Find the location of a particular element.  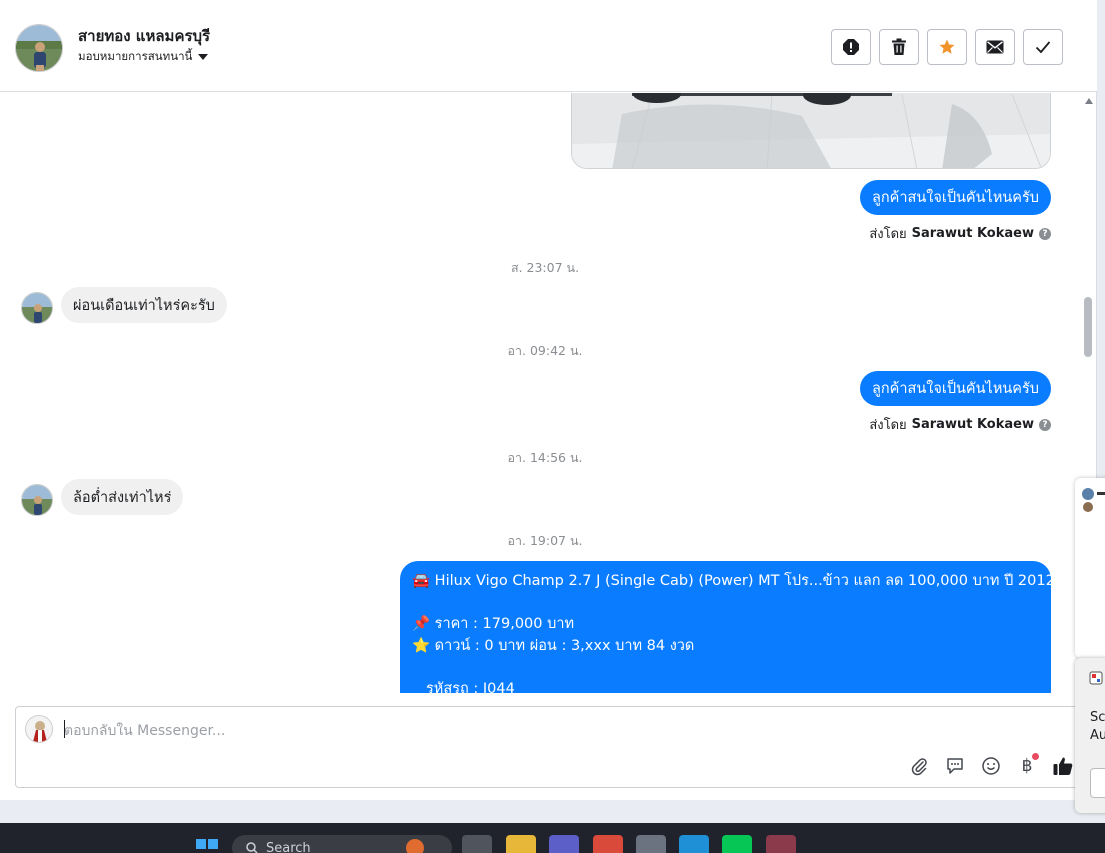

incoming-message: ล้อต่ำส่งเท่าไหร่ is located at coordinates (122, 497).